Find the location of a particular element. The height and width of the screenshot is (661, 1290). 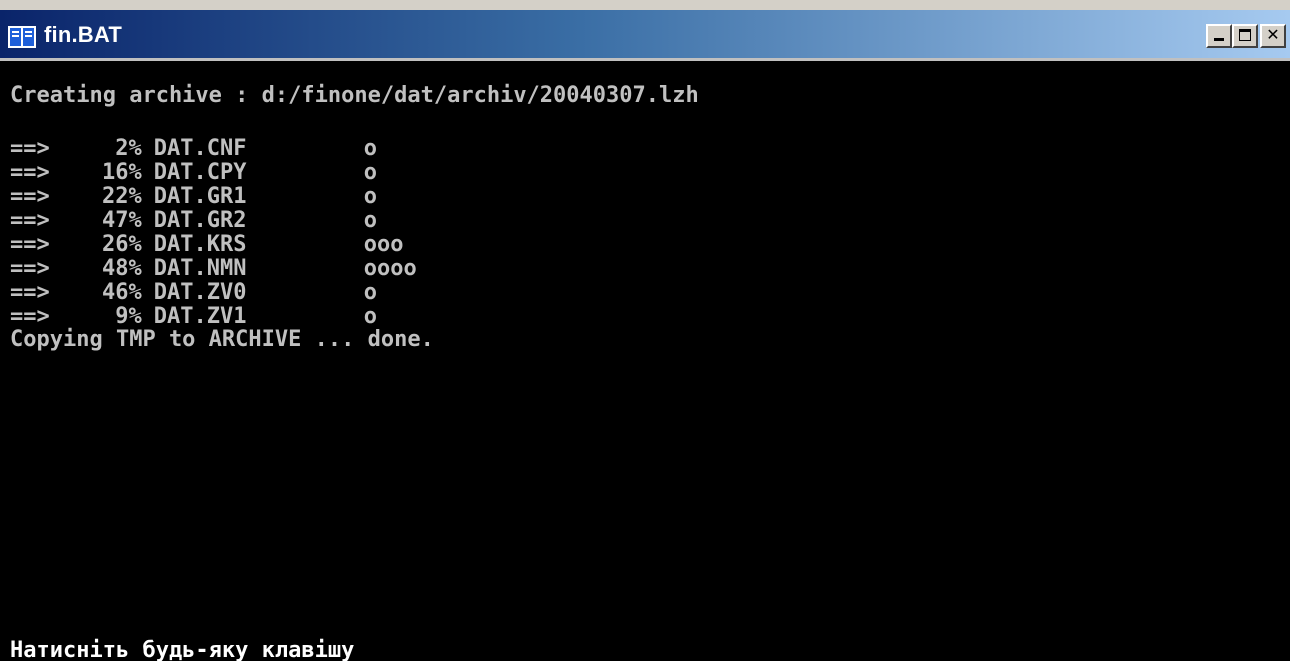

file-name: DAT.CPY is located at coordinates (200, 172).